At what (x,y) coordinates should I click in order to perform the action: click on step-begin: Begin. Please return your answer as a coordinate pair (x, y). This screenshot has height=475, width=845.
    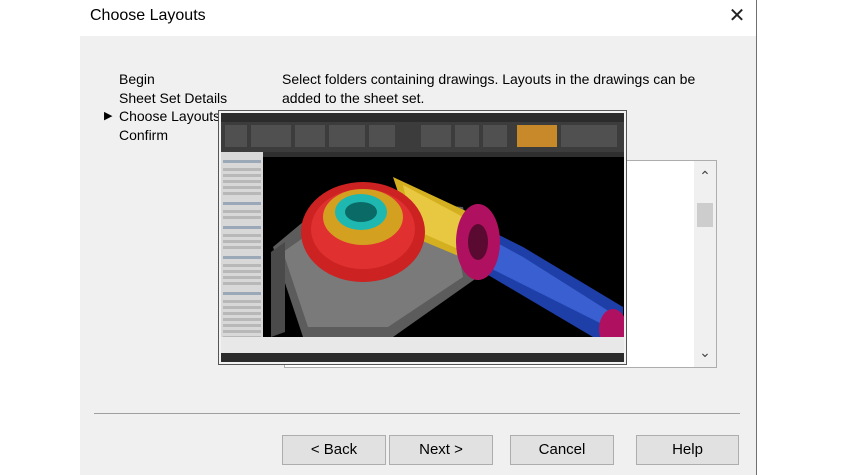
    Looking at the image, I should click on (165, 79).